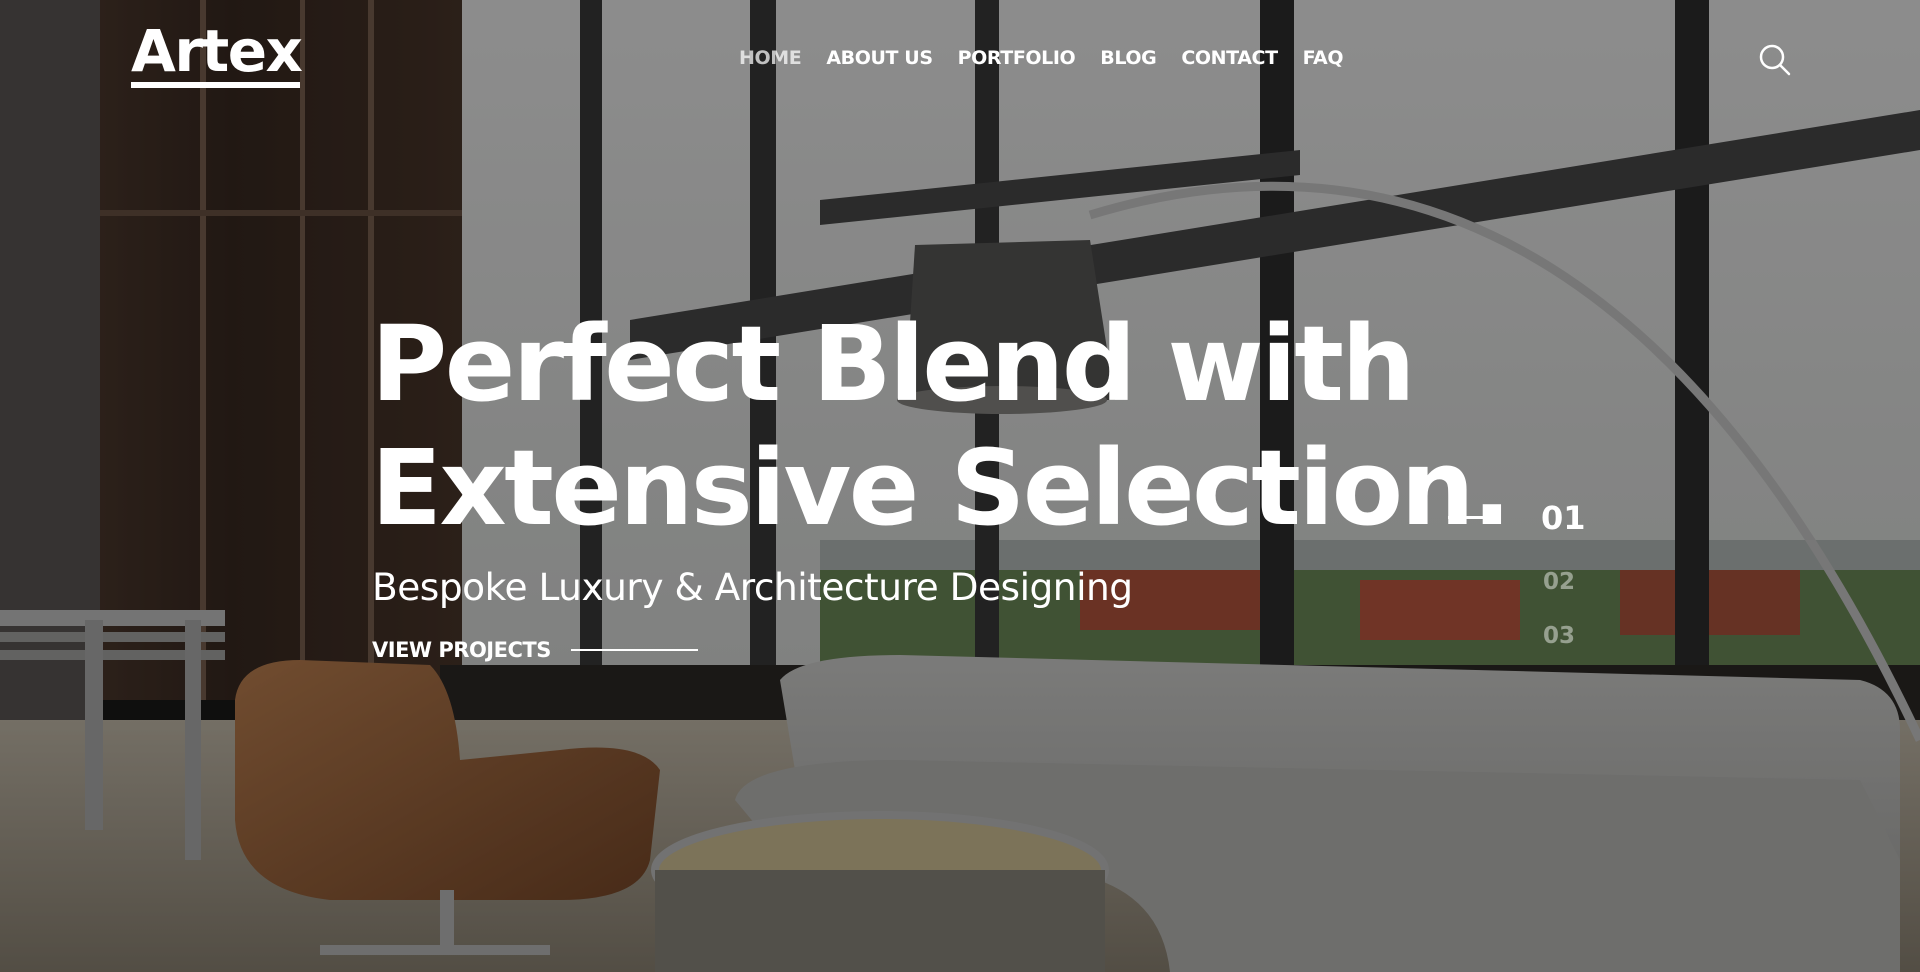  I want to click on slide-number-03: 03, so click(1559, 636).